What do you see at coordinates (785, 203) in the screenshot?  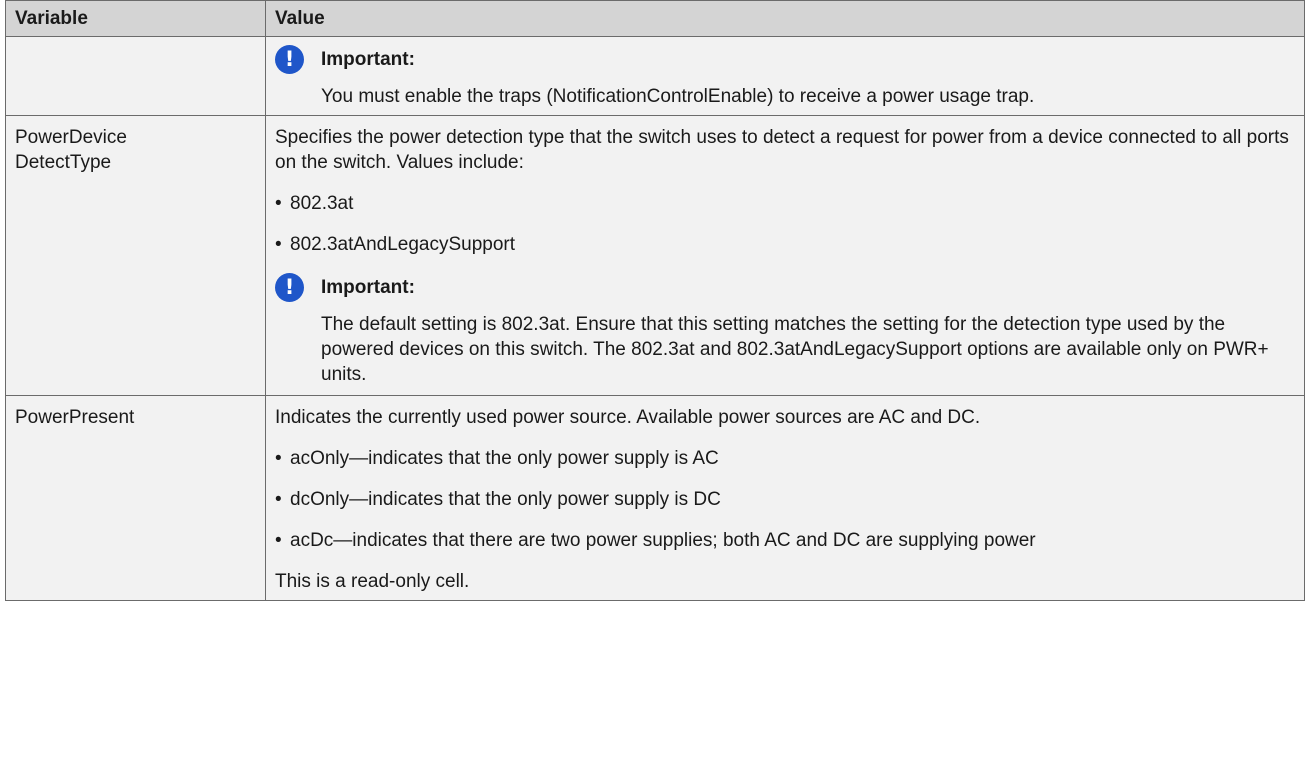 I see `list-item: • 802.3at` at bounding box center [785, 203].